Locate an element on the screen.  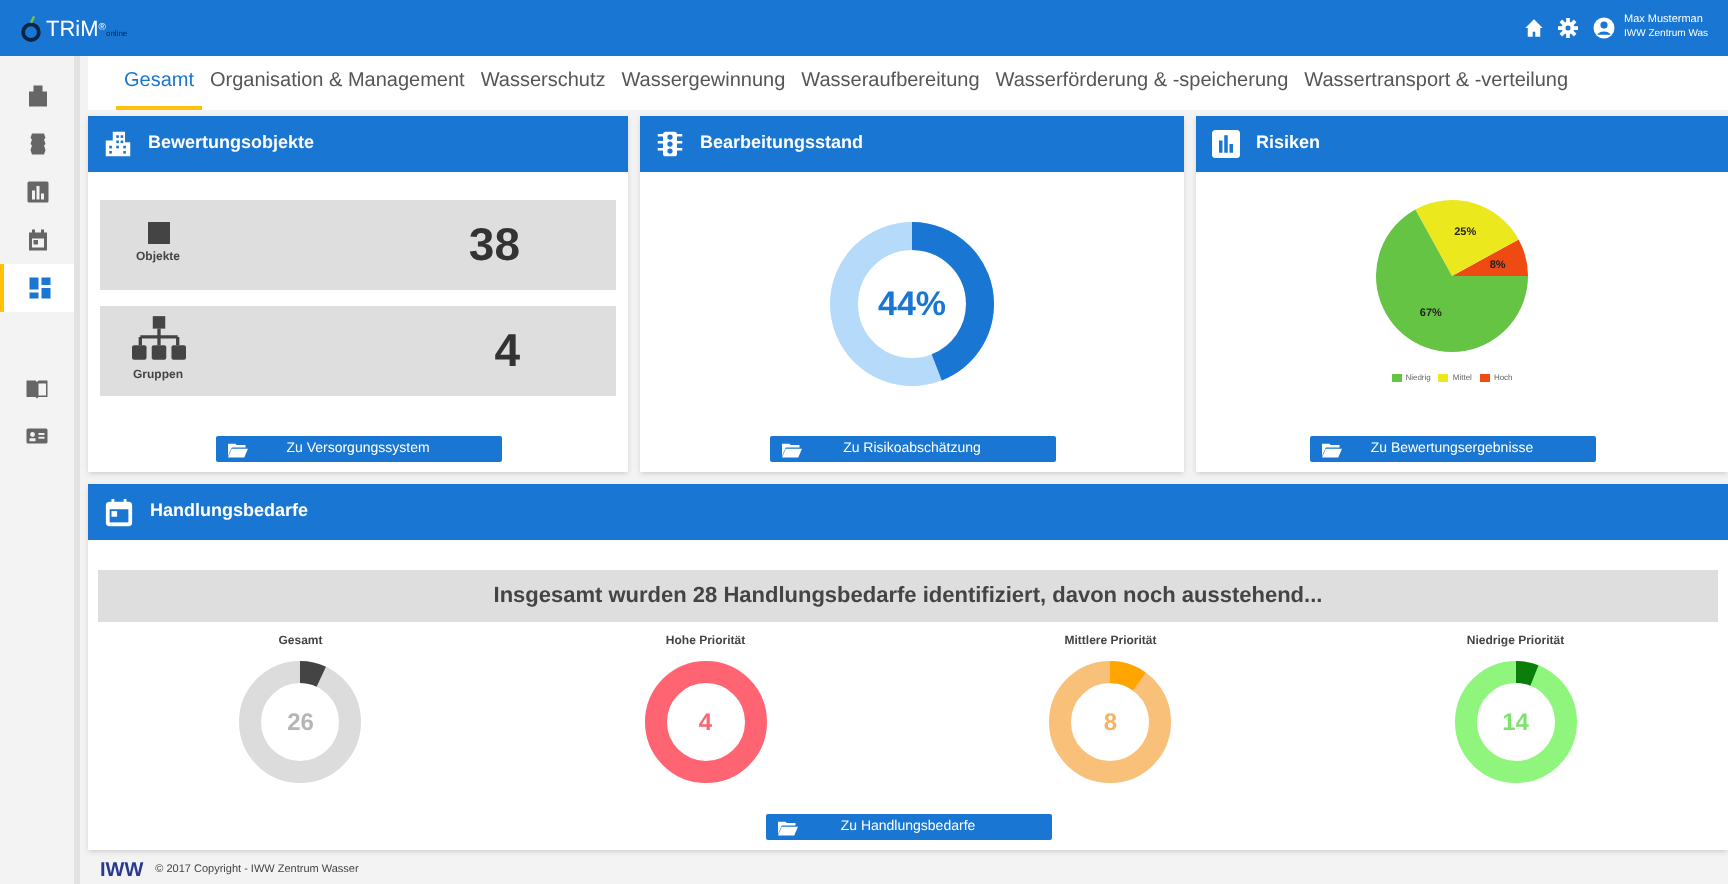
settings-icon is located at coordinates (1568, 28).